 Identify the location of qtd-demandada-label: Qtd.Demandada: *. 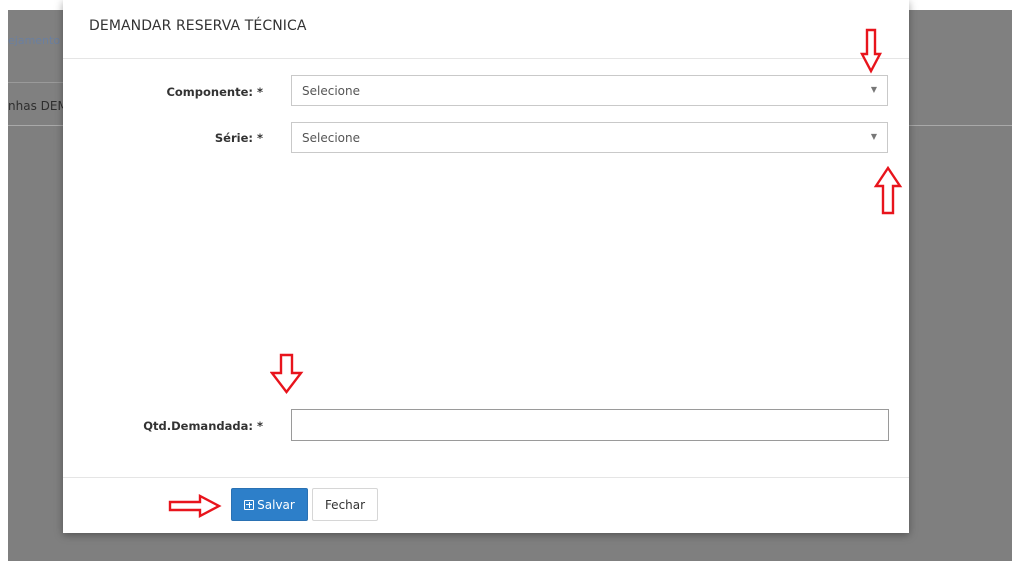
(203, 426).